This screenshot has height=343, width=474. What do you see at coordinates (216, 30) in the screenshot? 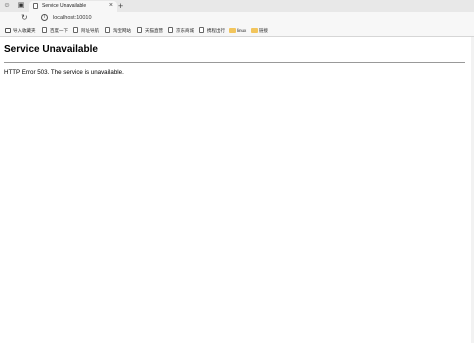
I see `bookmark-label: 携程出行` at bounding box center [216, 30].